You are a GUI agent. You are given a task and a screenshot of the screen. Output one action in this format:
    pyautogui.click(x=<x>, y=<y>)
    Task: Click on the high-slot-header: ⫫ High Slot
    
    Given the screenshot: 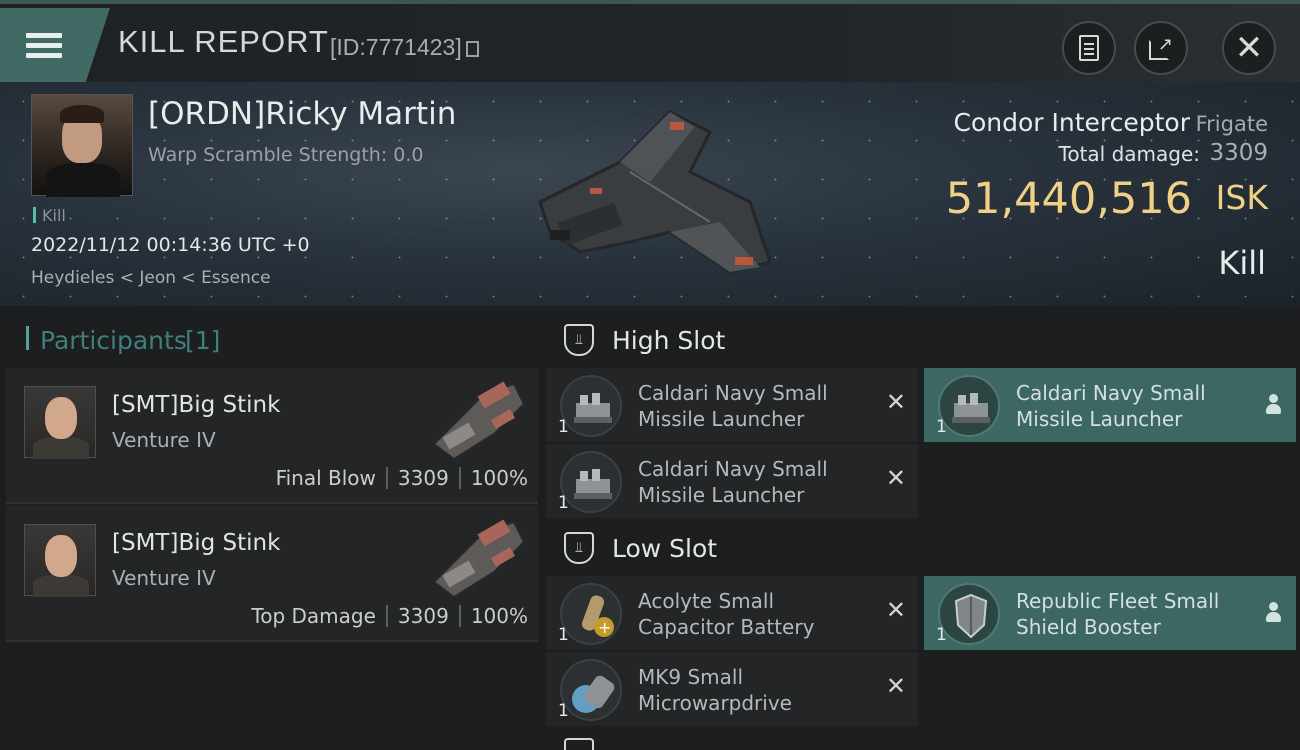 What is the action you would take?
    pyautogui.click(x=923, y=340)
    